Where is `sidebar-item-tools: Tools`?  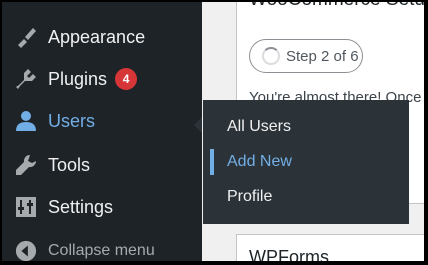
sidebar-item-tools: Tools is located at coordinates (102, 165).